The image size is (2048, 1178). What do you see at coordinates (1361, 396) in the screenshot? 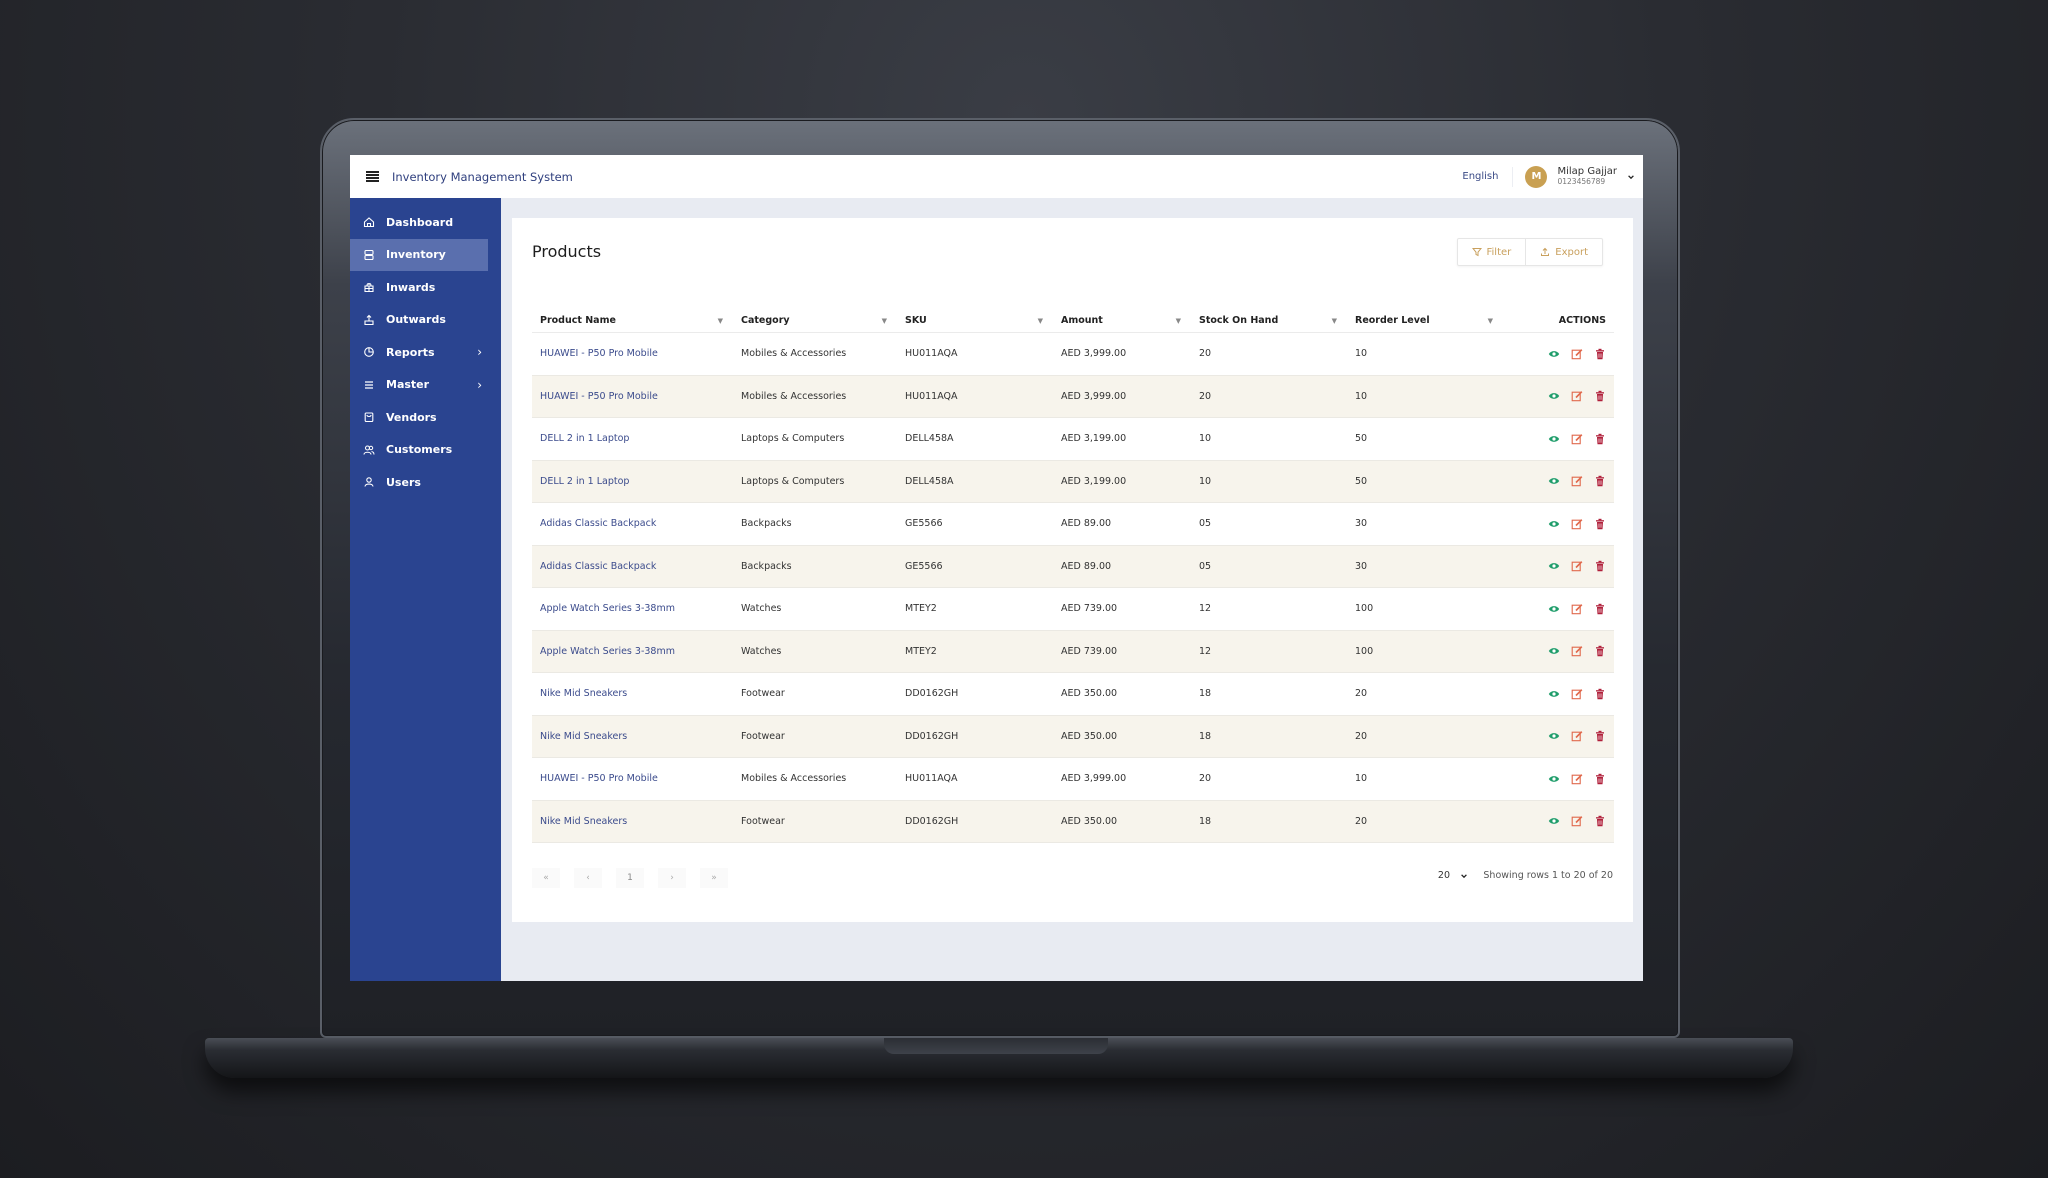
I see `reorder-cell: 10` at bounding box center [1361, 396].